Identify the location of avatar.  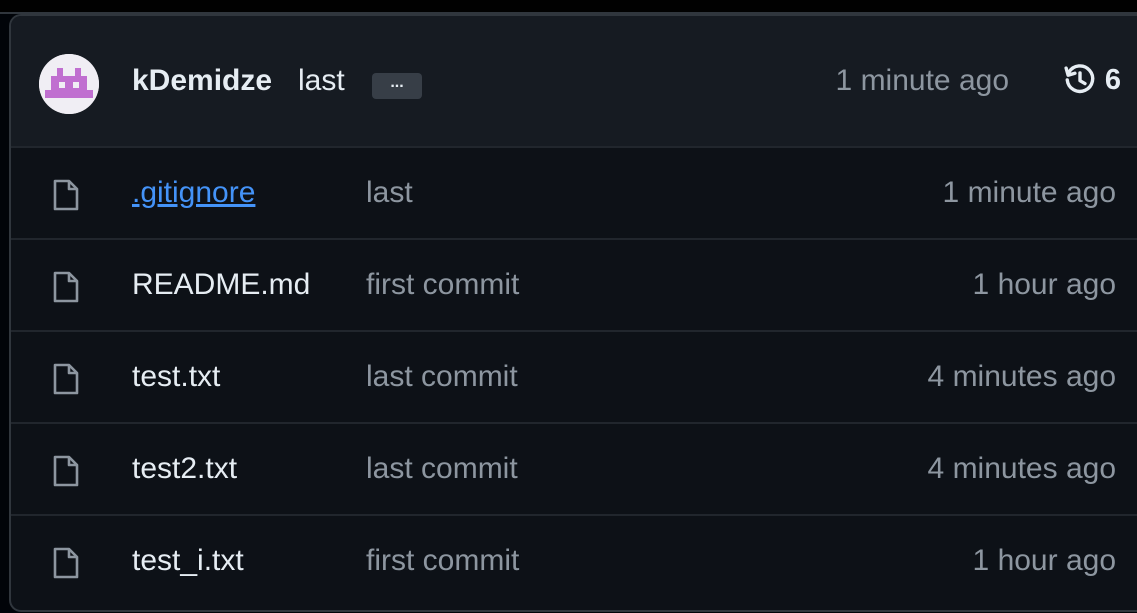
(69, 84).